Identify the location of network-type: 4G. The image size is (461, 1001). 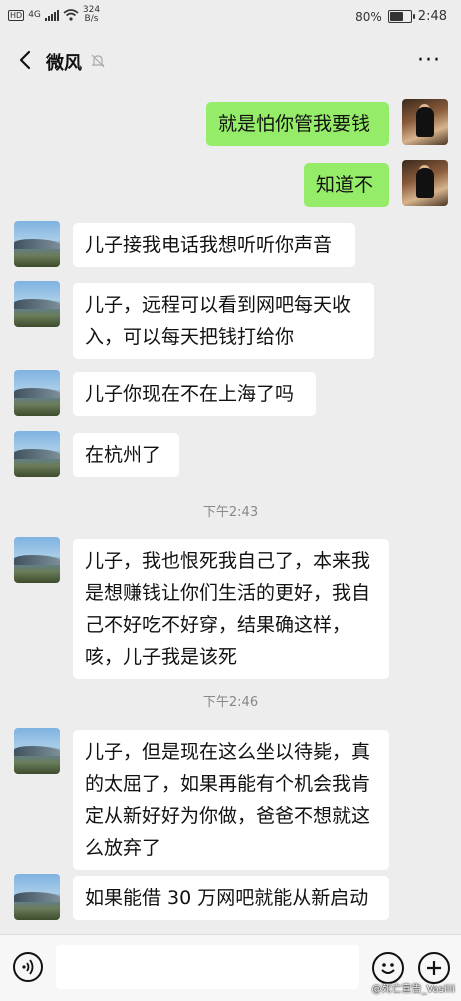
(34, 15).